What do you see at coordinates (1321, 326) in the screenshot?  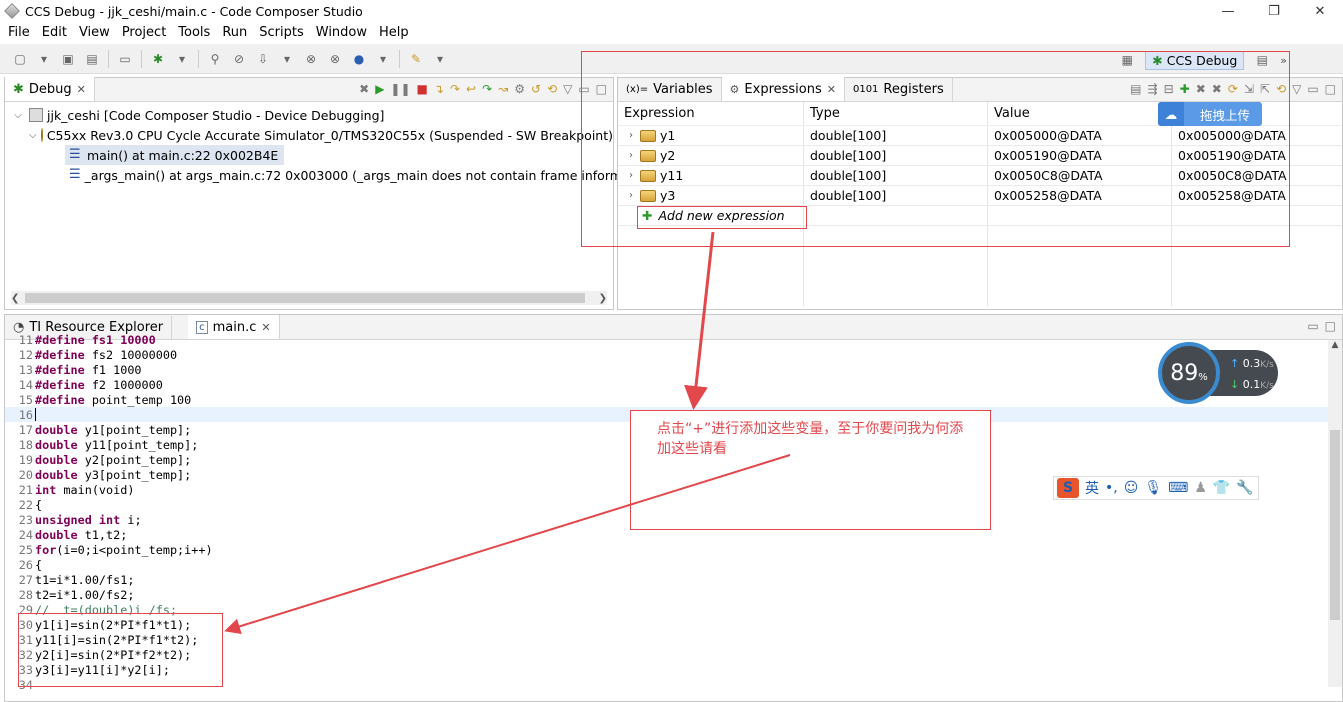 I see `editor-view-icons: ▭ □` at bounding box center [1321, 326].